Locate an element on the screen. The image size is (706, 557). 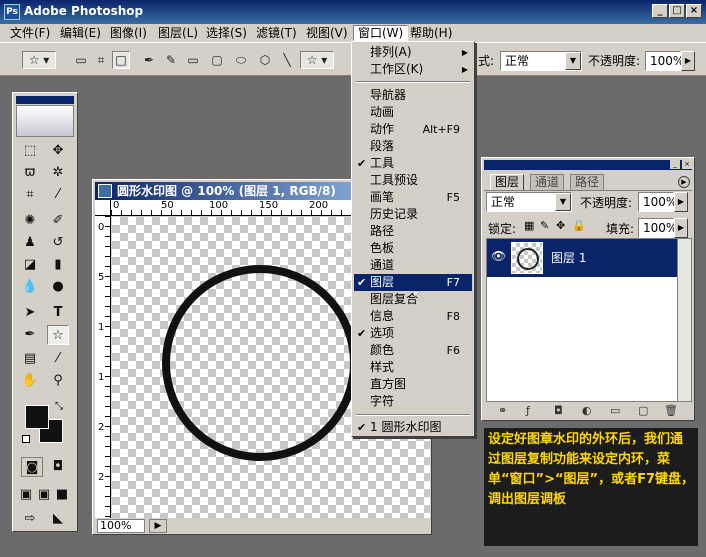
opacity-arrow-button: ▶ is located at coordinates (688, 61).